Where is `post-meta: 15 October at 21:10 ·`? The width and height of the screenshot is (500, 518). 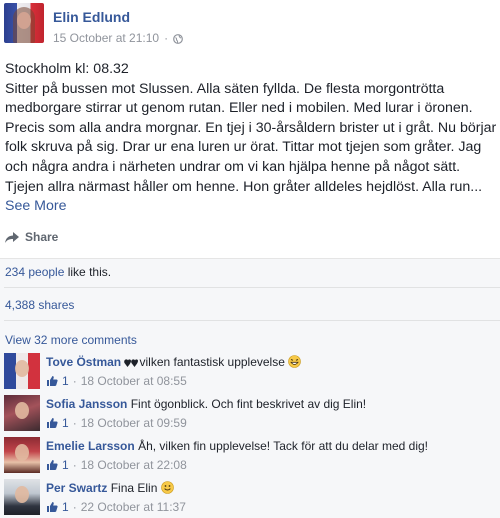 post-meta: 15 October at 21:10 · is located at coordinates (118, 38).